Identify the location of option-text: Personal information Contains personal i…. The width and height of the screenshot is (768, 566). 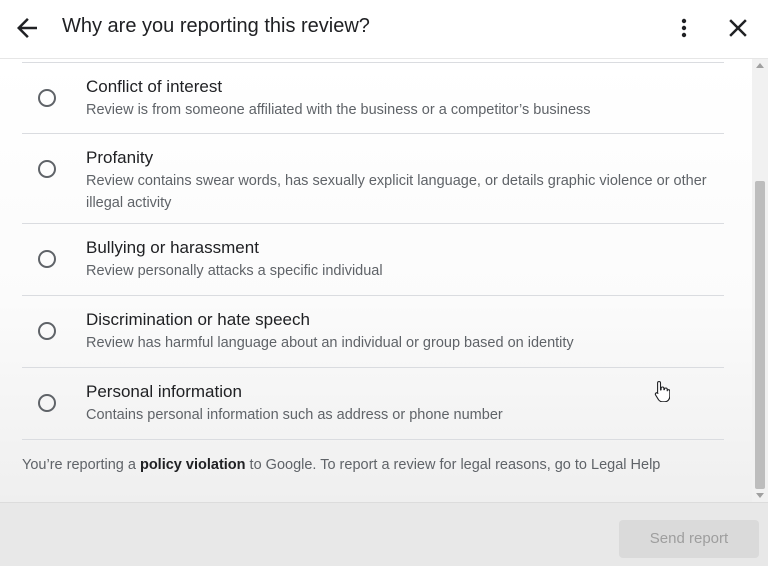
(406, 403).